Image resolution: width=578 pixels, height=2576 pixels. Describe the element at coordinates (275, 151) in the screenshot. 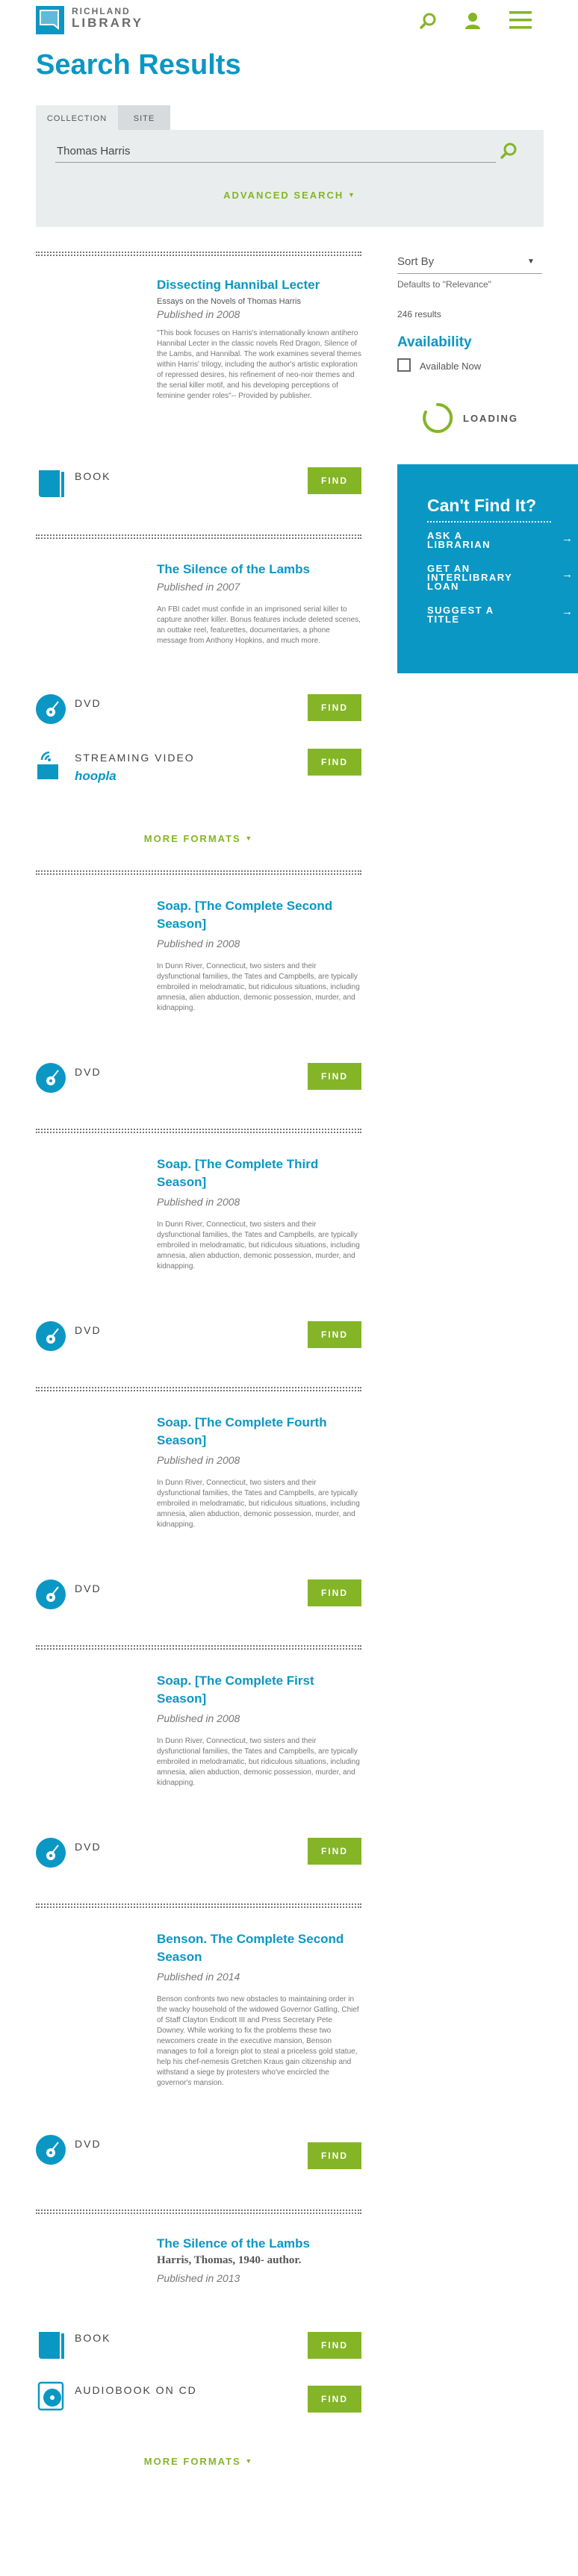

I see `search-input` at that location.